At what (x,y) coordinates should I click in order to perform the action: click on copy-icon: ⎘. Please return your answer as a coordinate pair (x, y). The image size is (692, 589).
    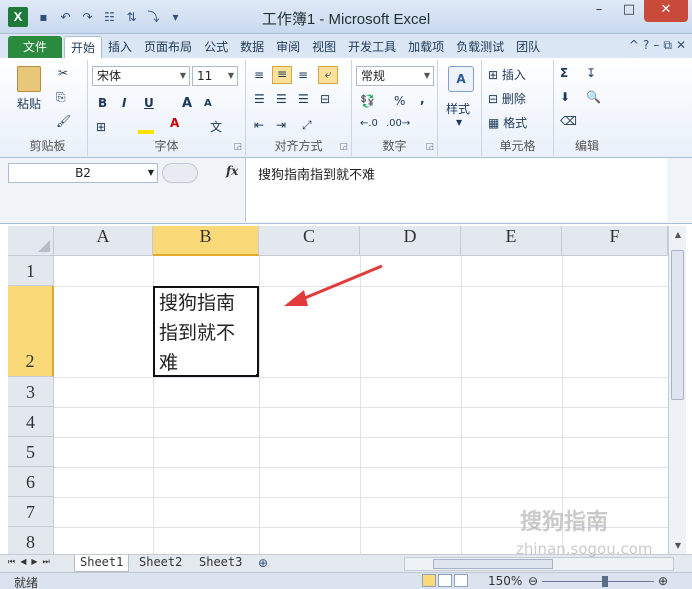
    Looking at the image, I should click on (61, 97).